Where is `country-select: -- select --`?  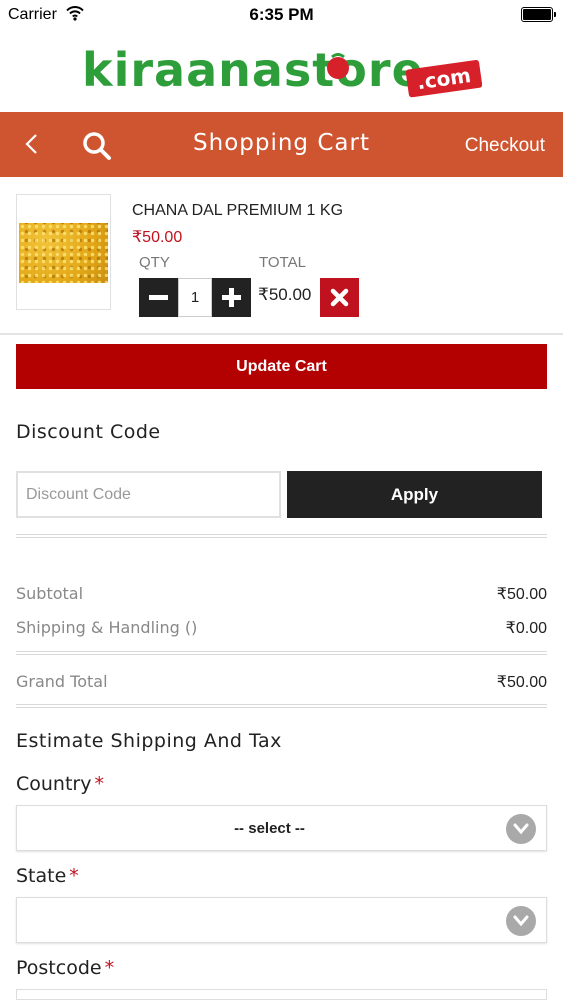
country-select: -- select -- is located at coordinates (281, 828).